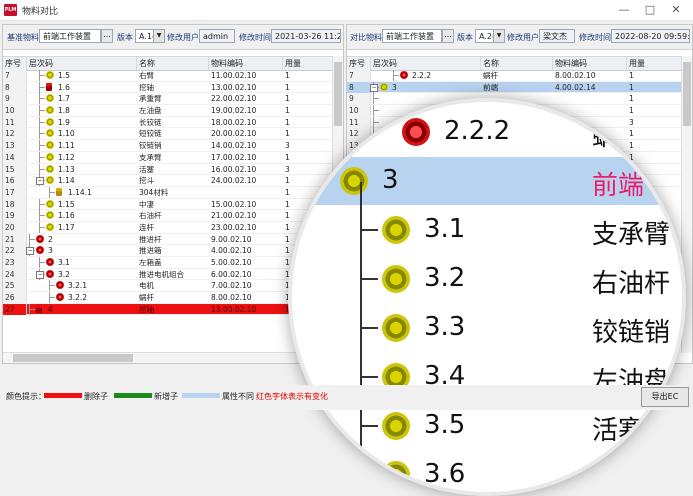  I want to click on table-row: 8 1.6 挖轴 13.00.02.10 1, so click(168, 87).